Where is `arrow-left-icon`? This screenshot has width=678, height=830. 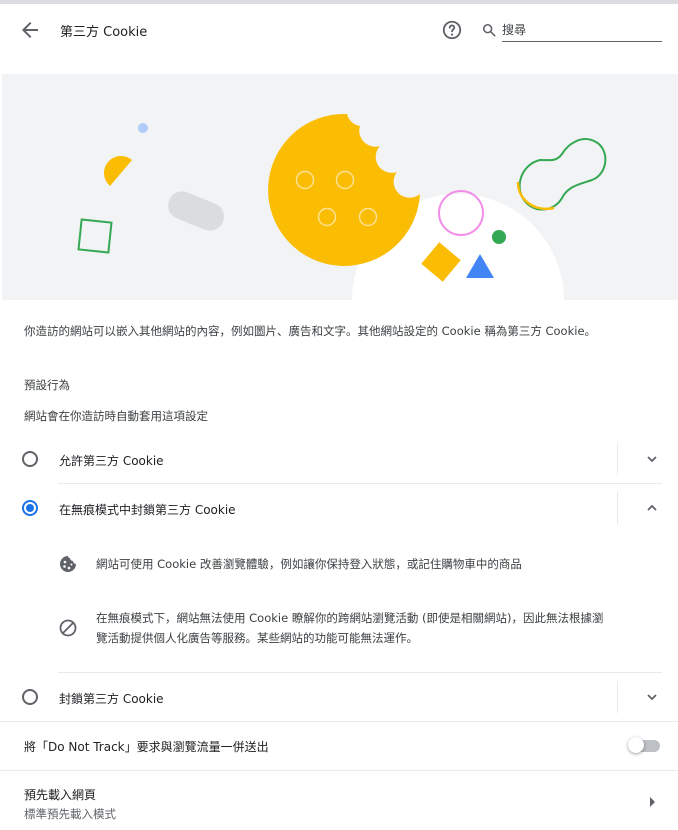 arrow-left-icon is located at coordinates (30, 30).